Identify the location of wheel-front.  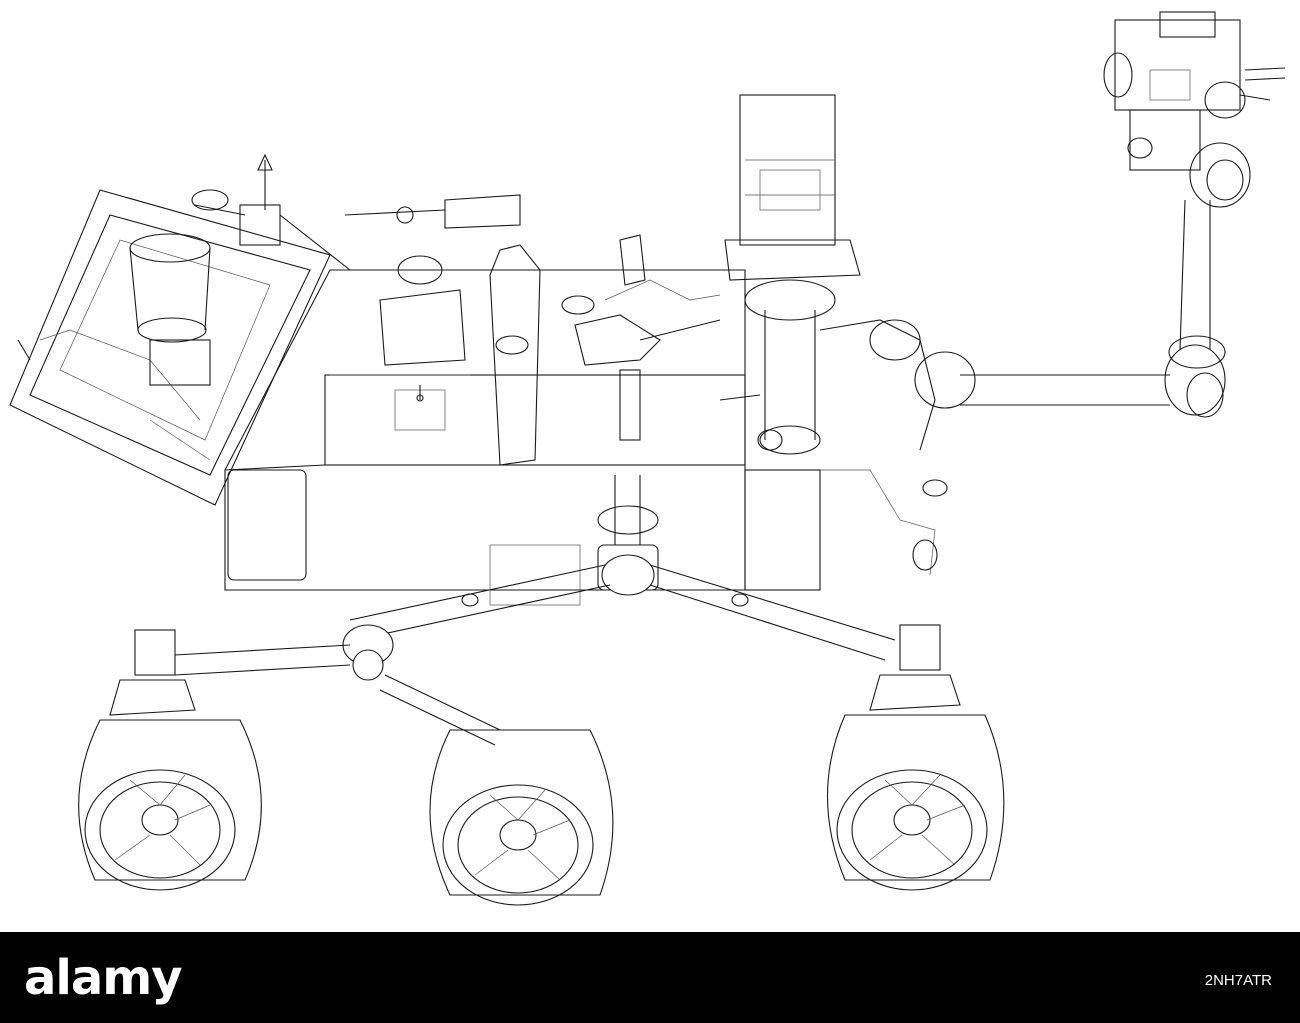
(915, 757).